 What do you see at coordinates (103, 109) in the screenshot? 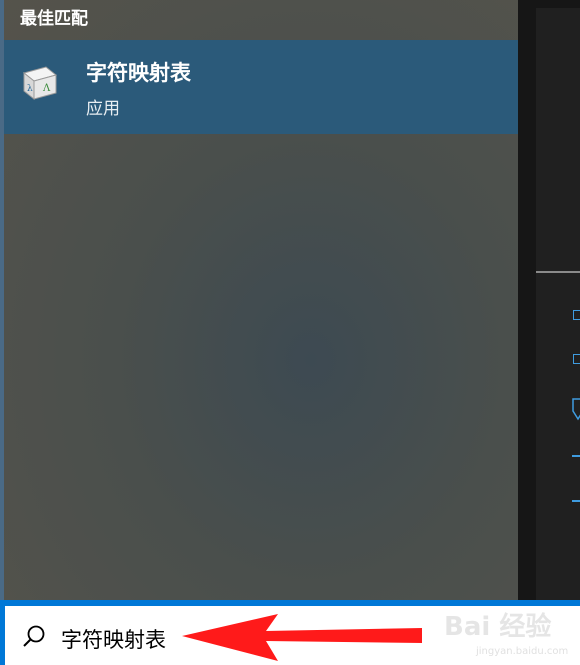
I see `result-app-type: 应用` at bounding box center [103, 109].